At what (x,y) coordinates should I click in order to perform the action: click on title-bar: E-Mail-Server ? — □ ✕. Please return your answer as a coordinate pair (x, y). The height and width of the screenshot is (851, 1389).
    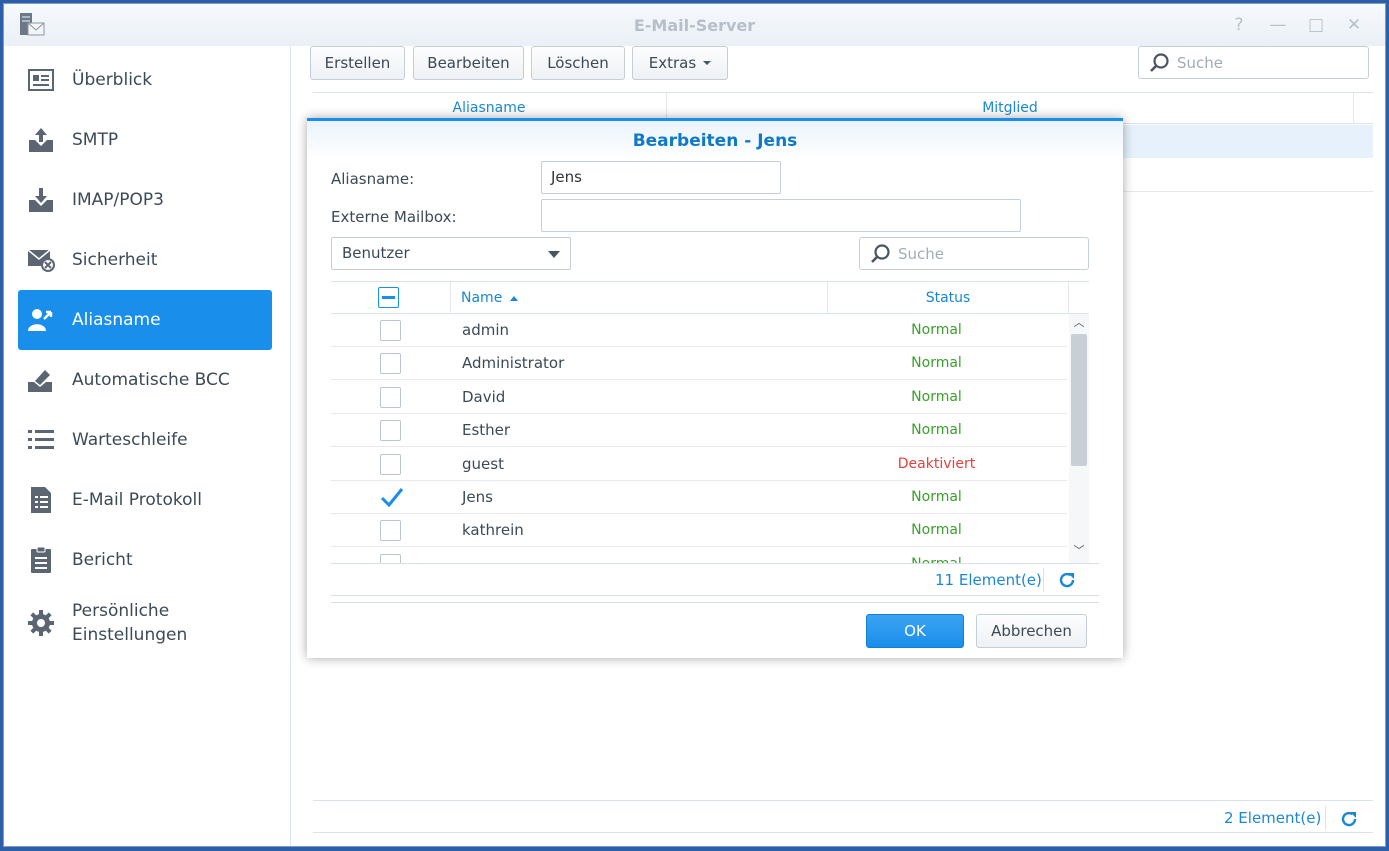
    Looking at the image, I should click on (694, 25).